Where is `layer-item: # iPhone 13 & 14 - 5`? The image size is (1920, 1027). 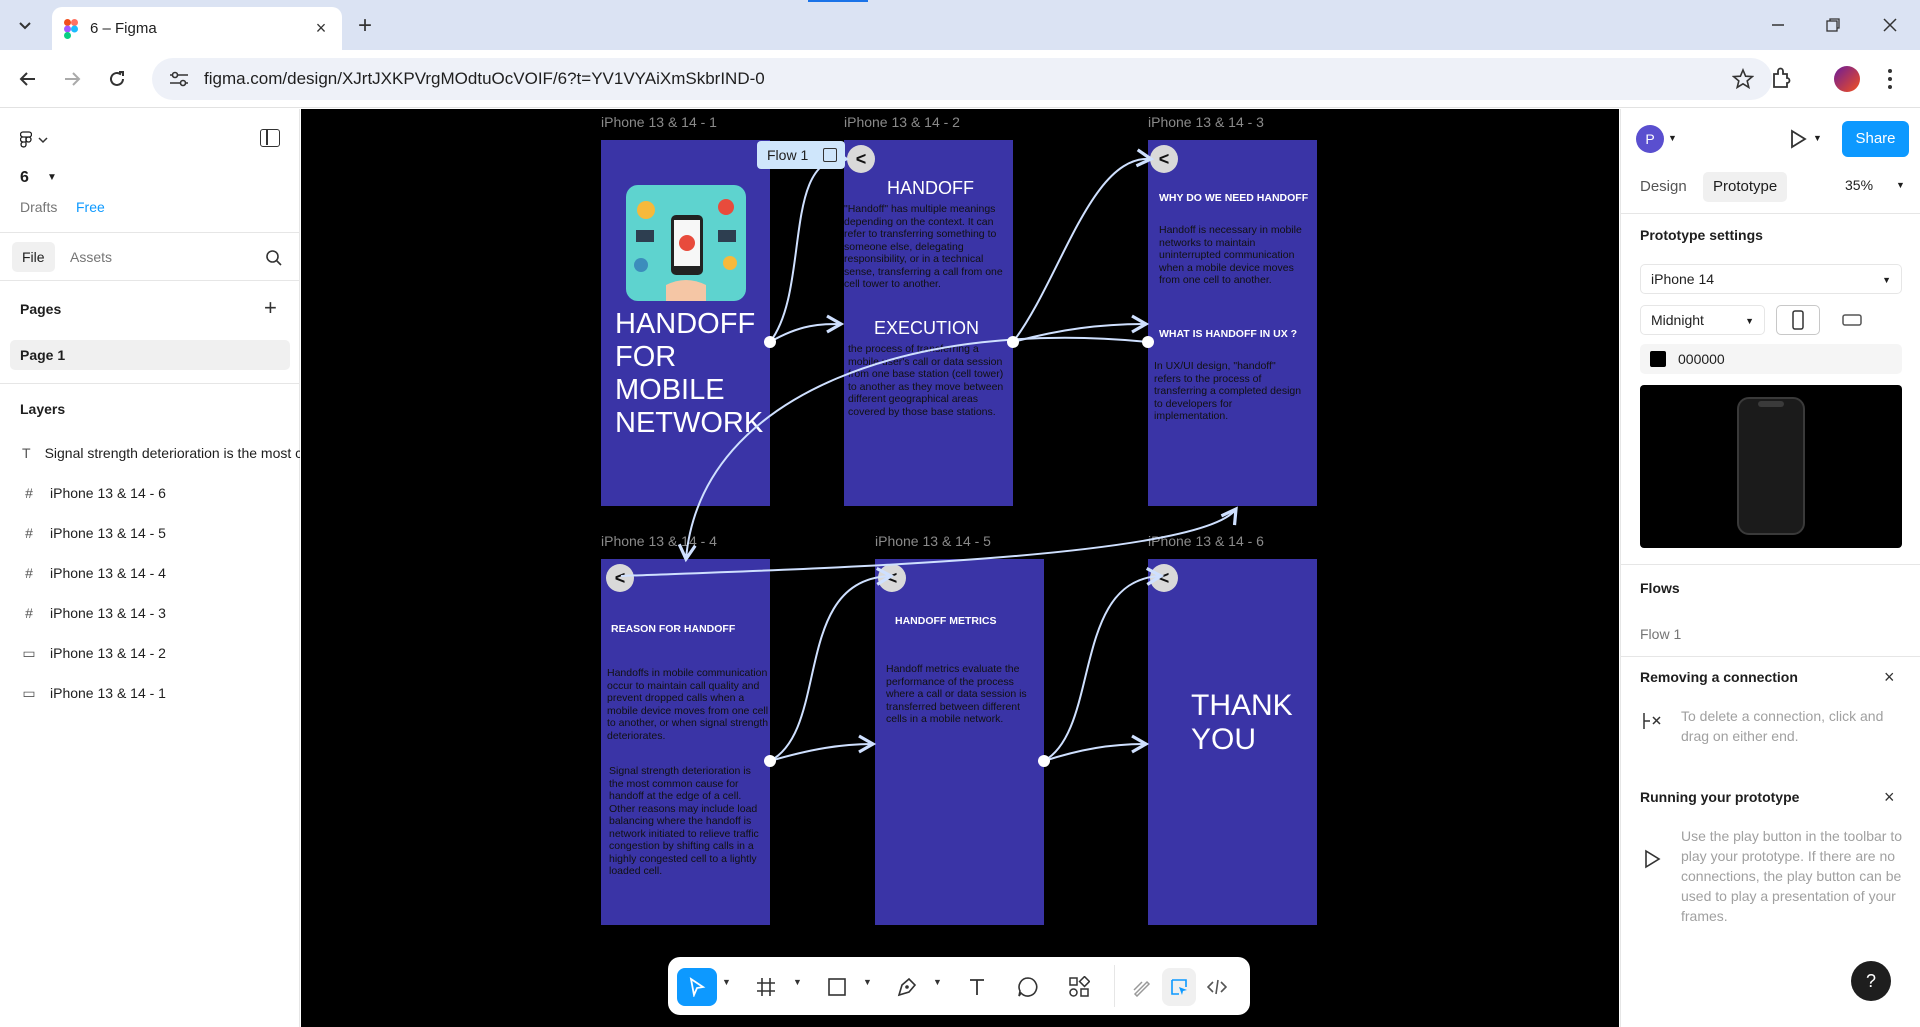
layer-item: # iPhone 13 & 14 - 5 is located at coordinates (150, 533).